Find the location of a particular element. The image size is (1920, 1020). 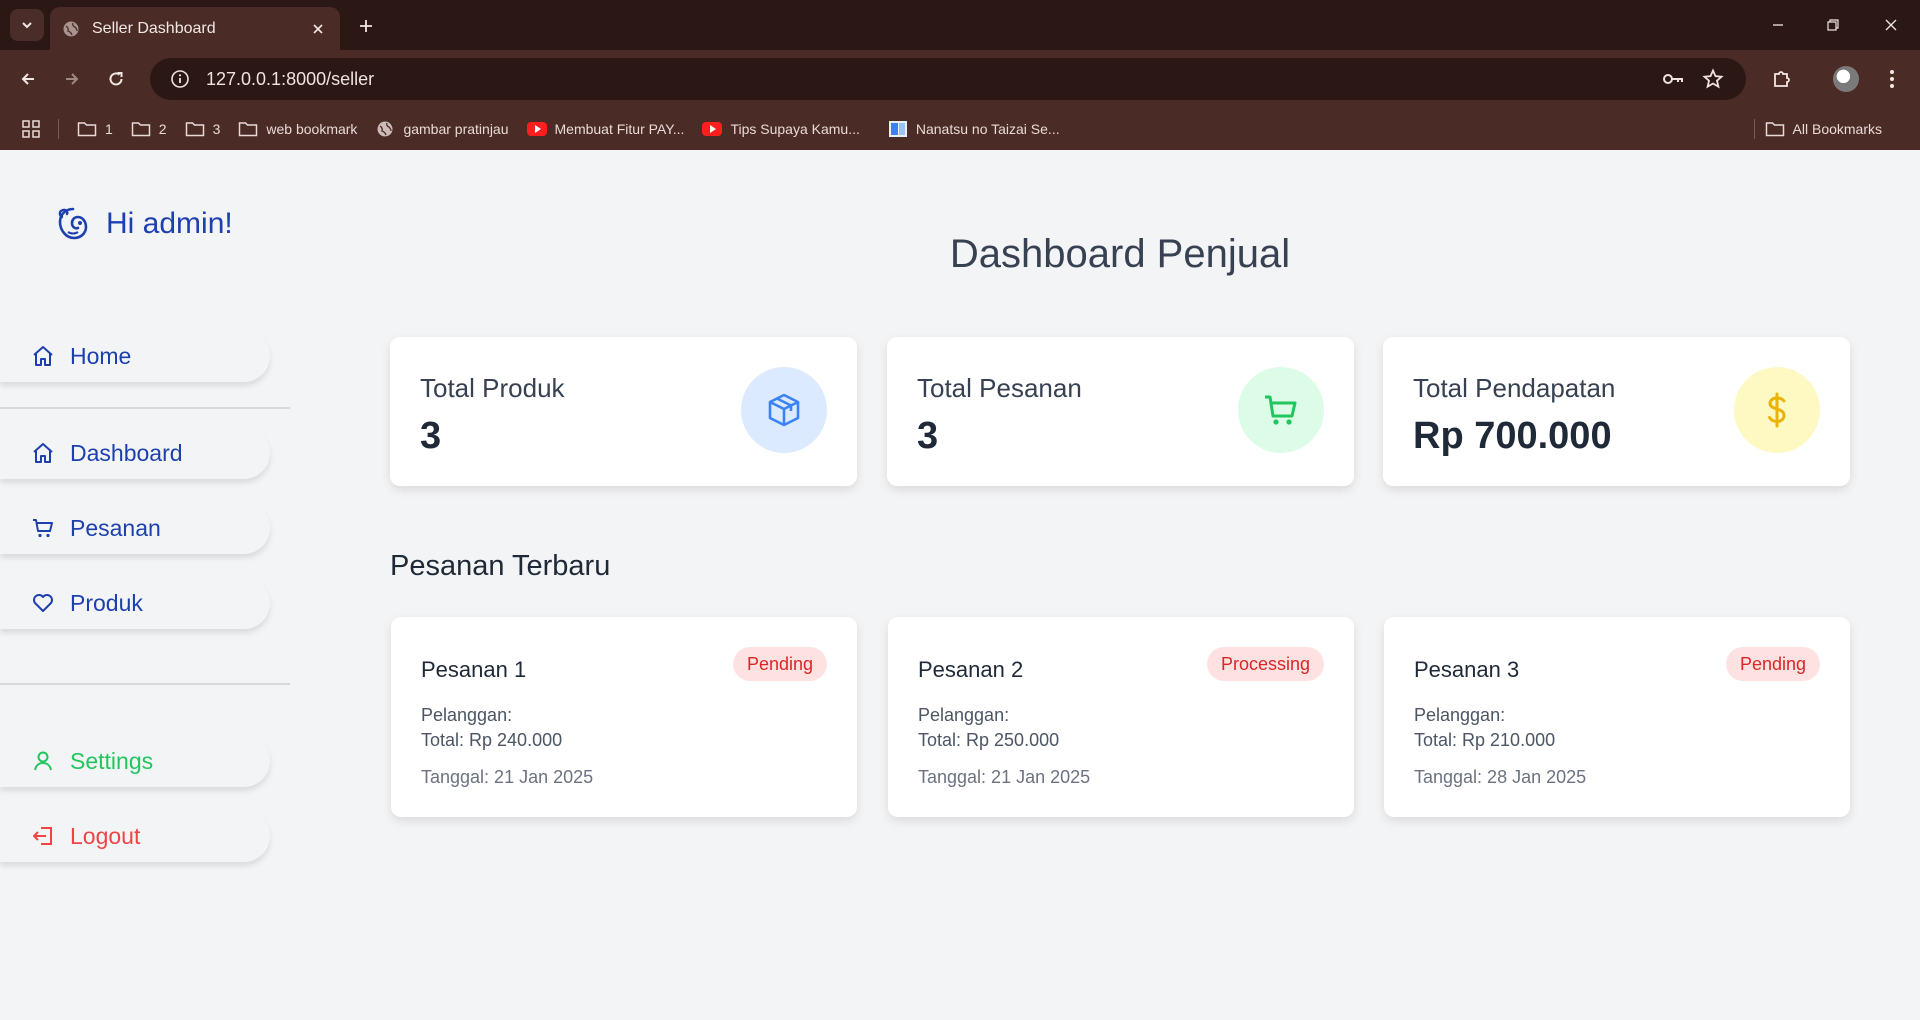

stat-card-total-pendapatan: Total Pendapatan Rp 700.000 is located at coordinates (1616, 411).